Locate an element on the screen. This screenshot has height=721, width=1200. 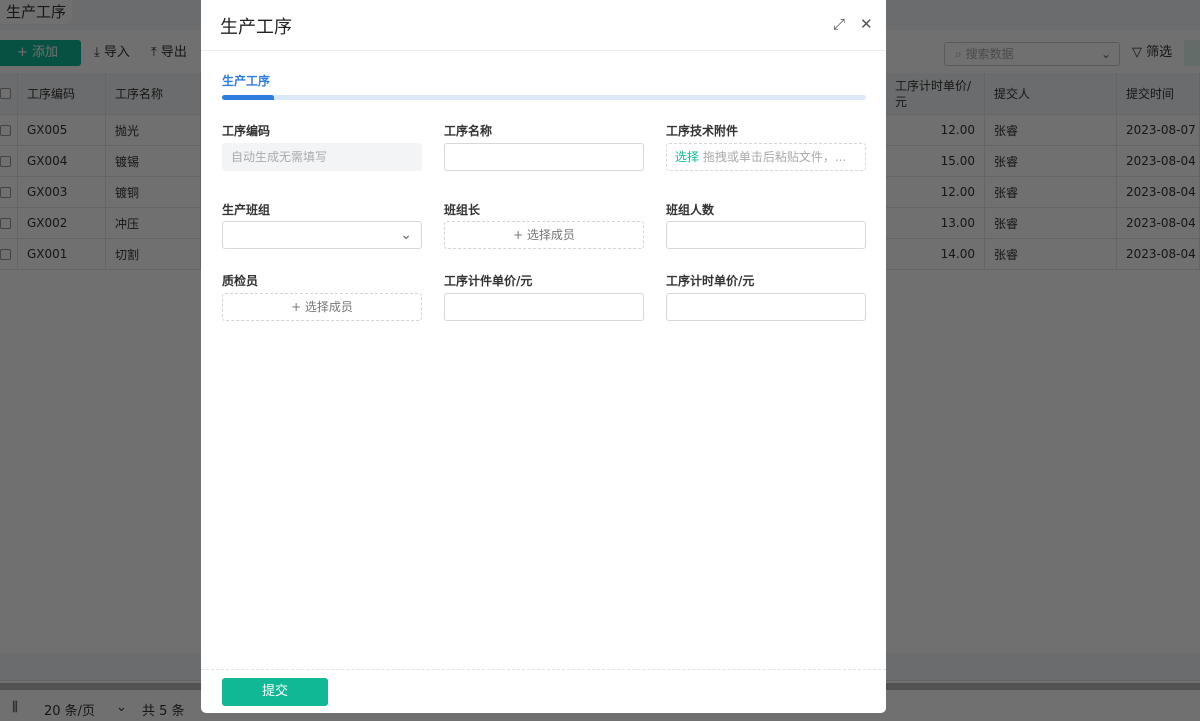
cell-name: 抛光 is located at coordinates (153, 130).